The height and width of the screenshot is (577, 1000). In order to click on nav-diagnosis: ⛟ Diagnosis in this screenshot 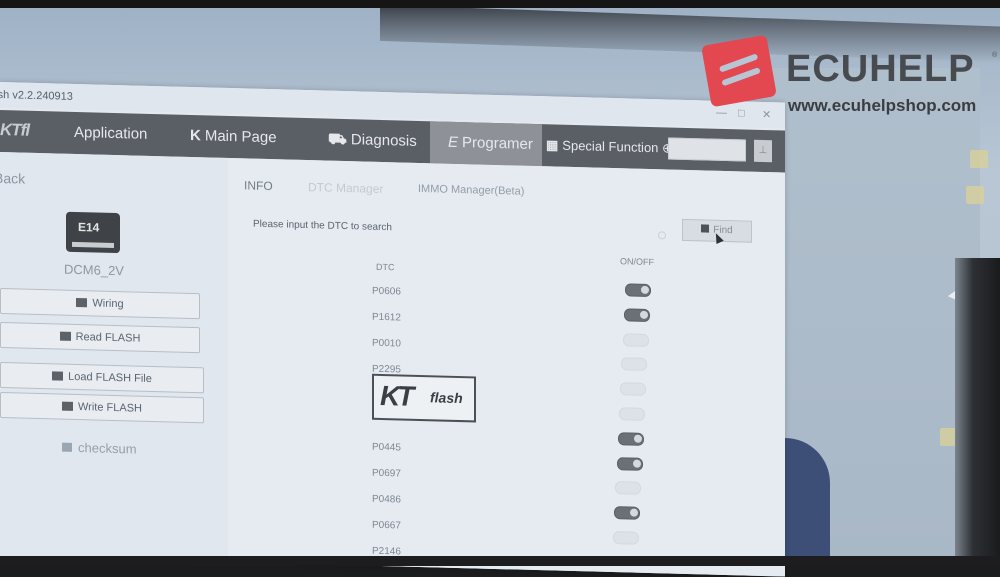, I will do `click(372, 141)`.